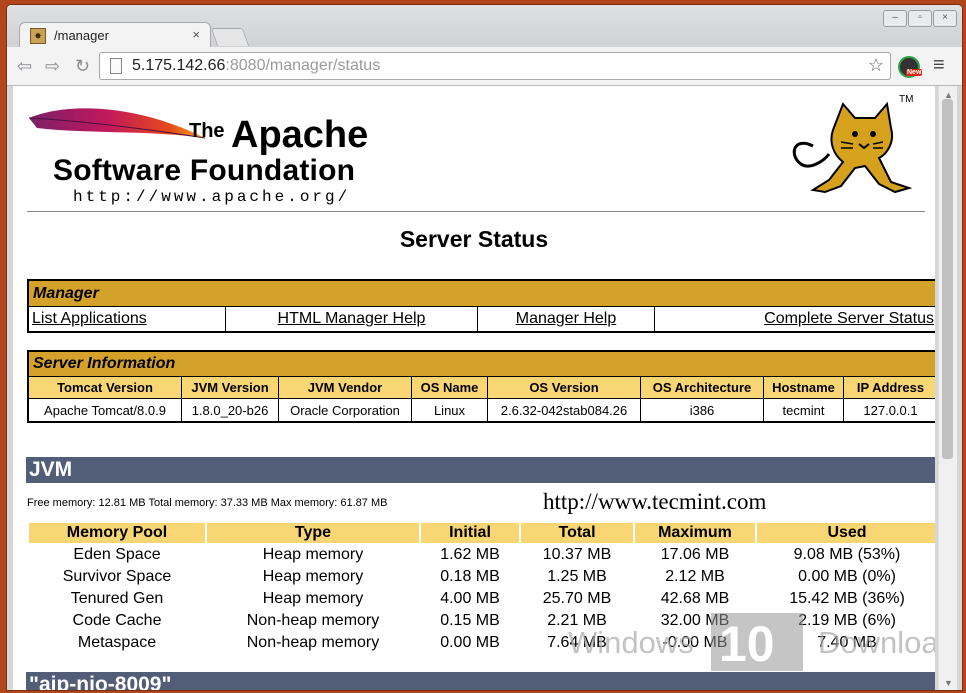 This screenshot has width=966, height=693. I want to click on trademark: TM, so click(906, 99).